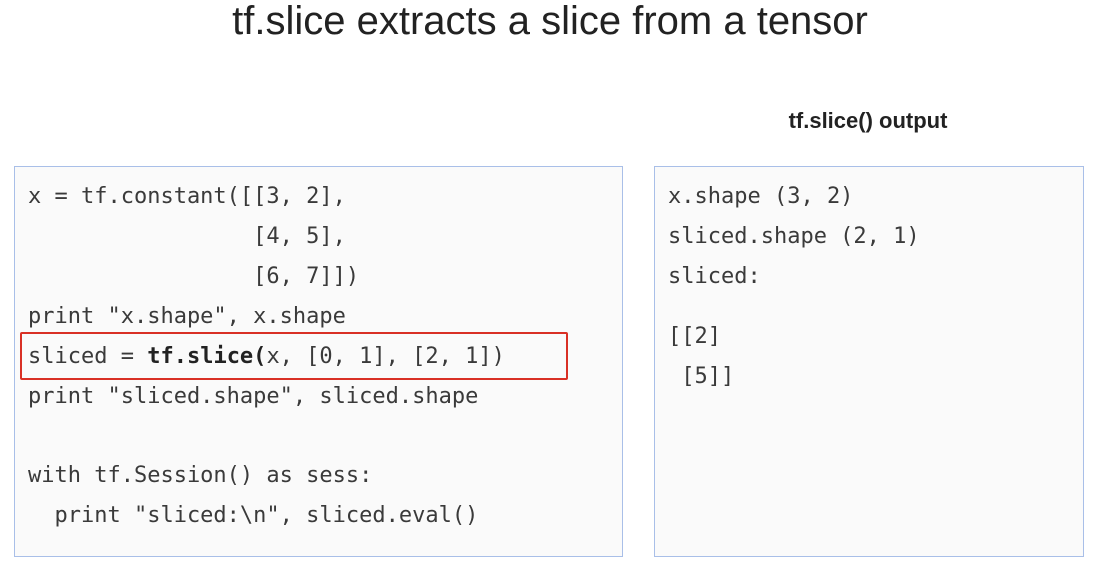  Describe the element at coordinates (694, 336) in the screenshot. I see `output-line: [[2]` at that location.